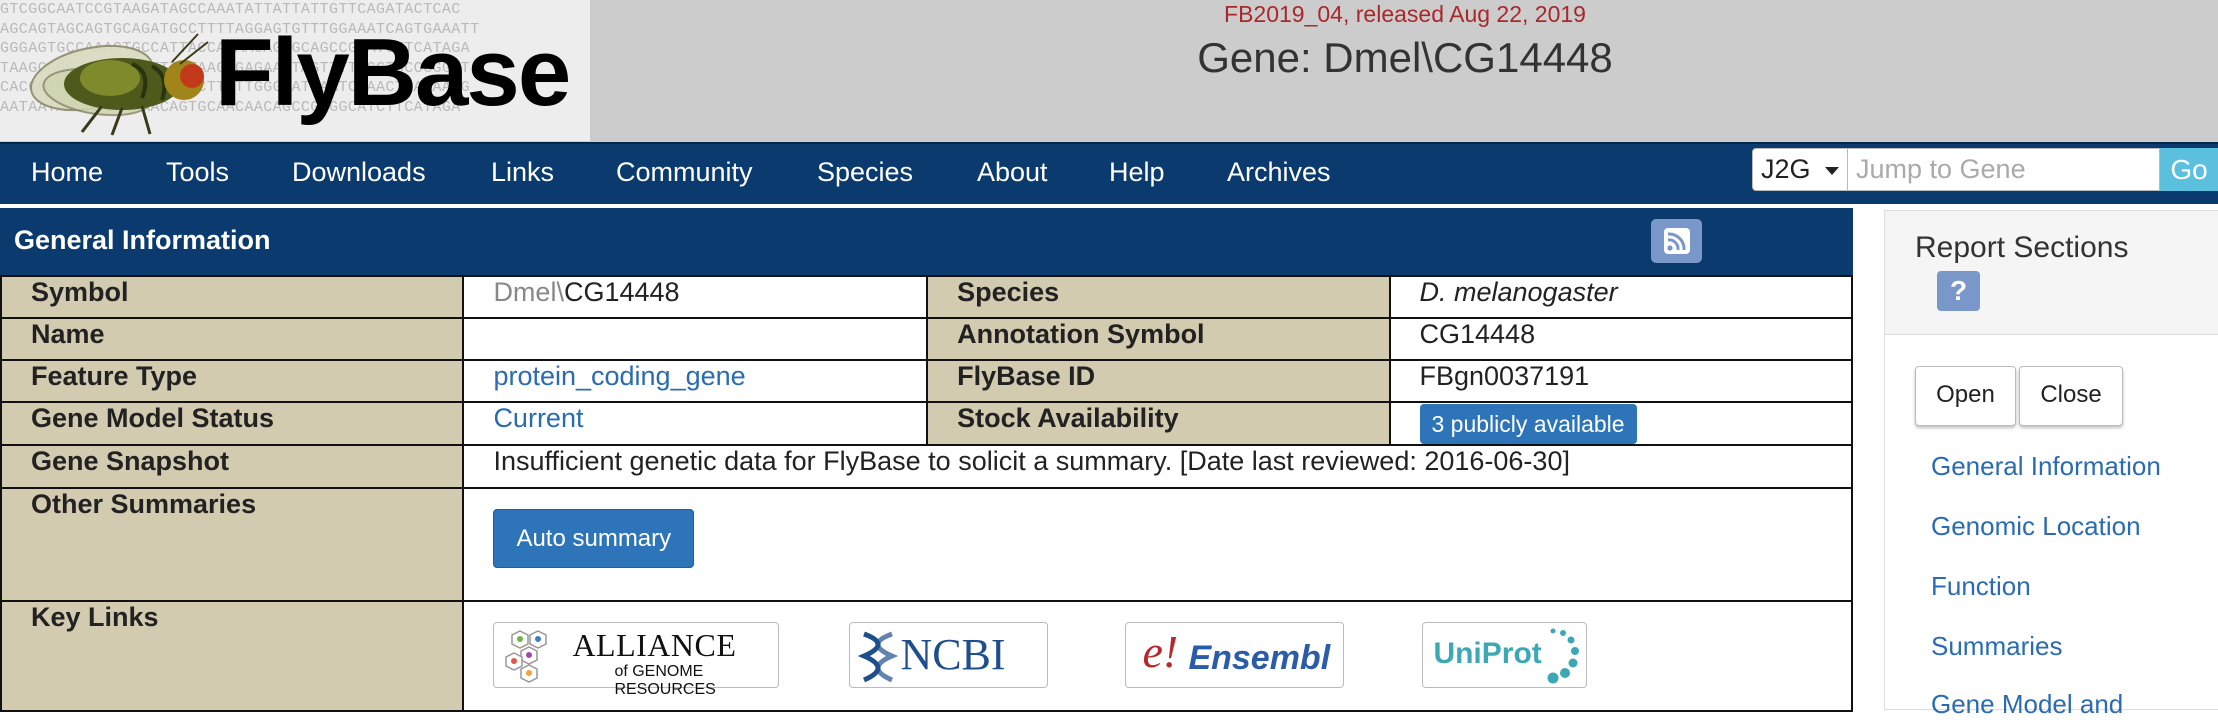 The width and height of the screenshot is (2218, 720). I want to click on release-info: FB2019_04, released Aug 22, 2019, so click(1405, 14).